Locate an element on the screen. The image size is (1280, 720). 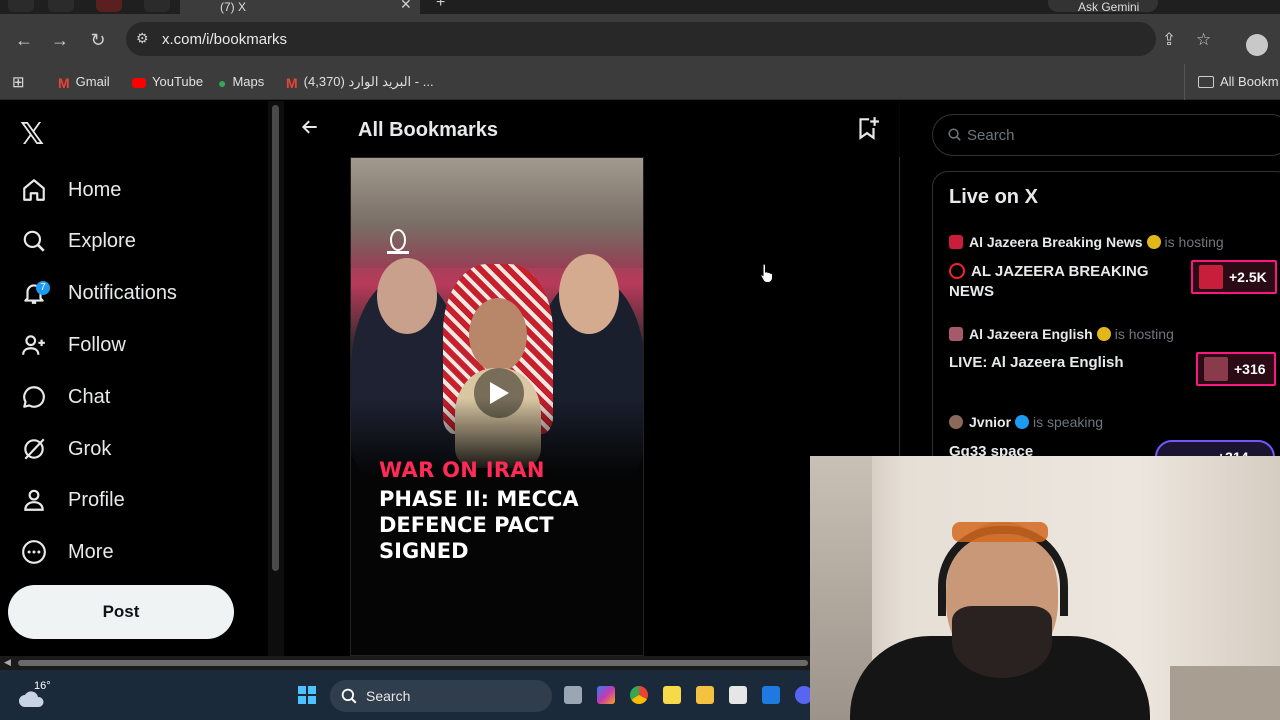
file-explorer-icon is located at coordinates (705, 695).